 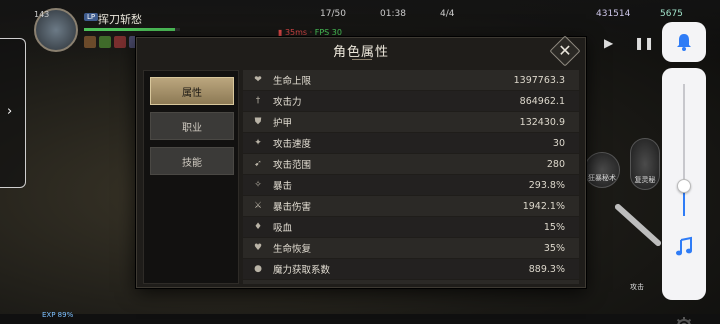 What do you see at coordinates (292, 165) in the screenshot?
I see `stat-name: 攻击范围` at bounding box center [292, 165].